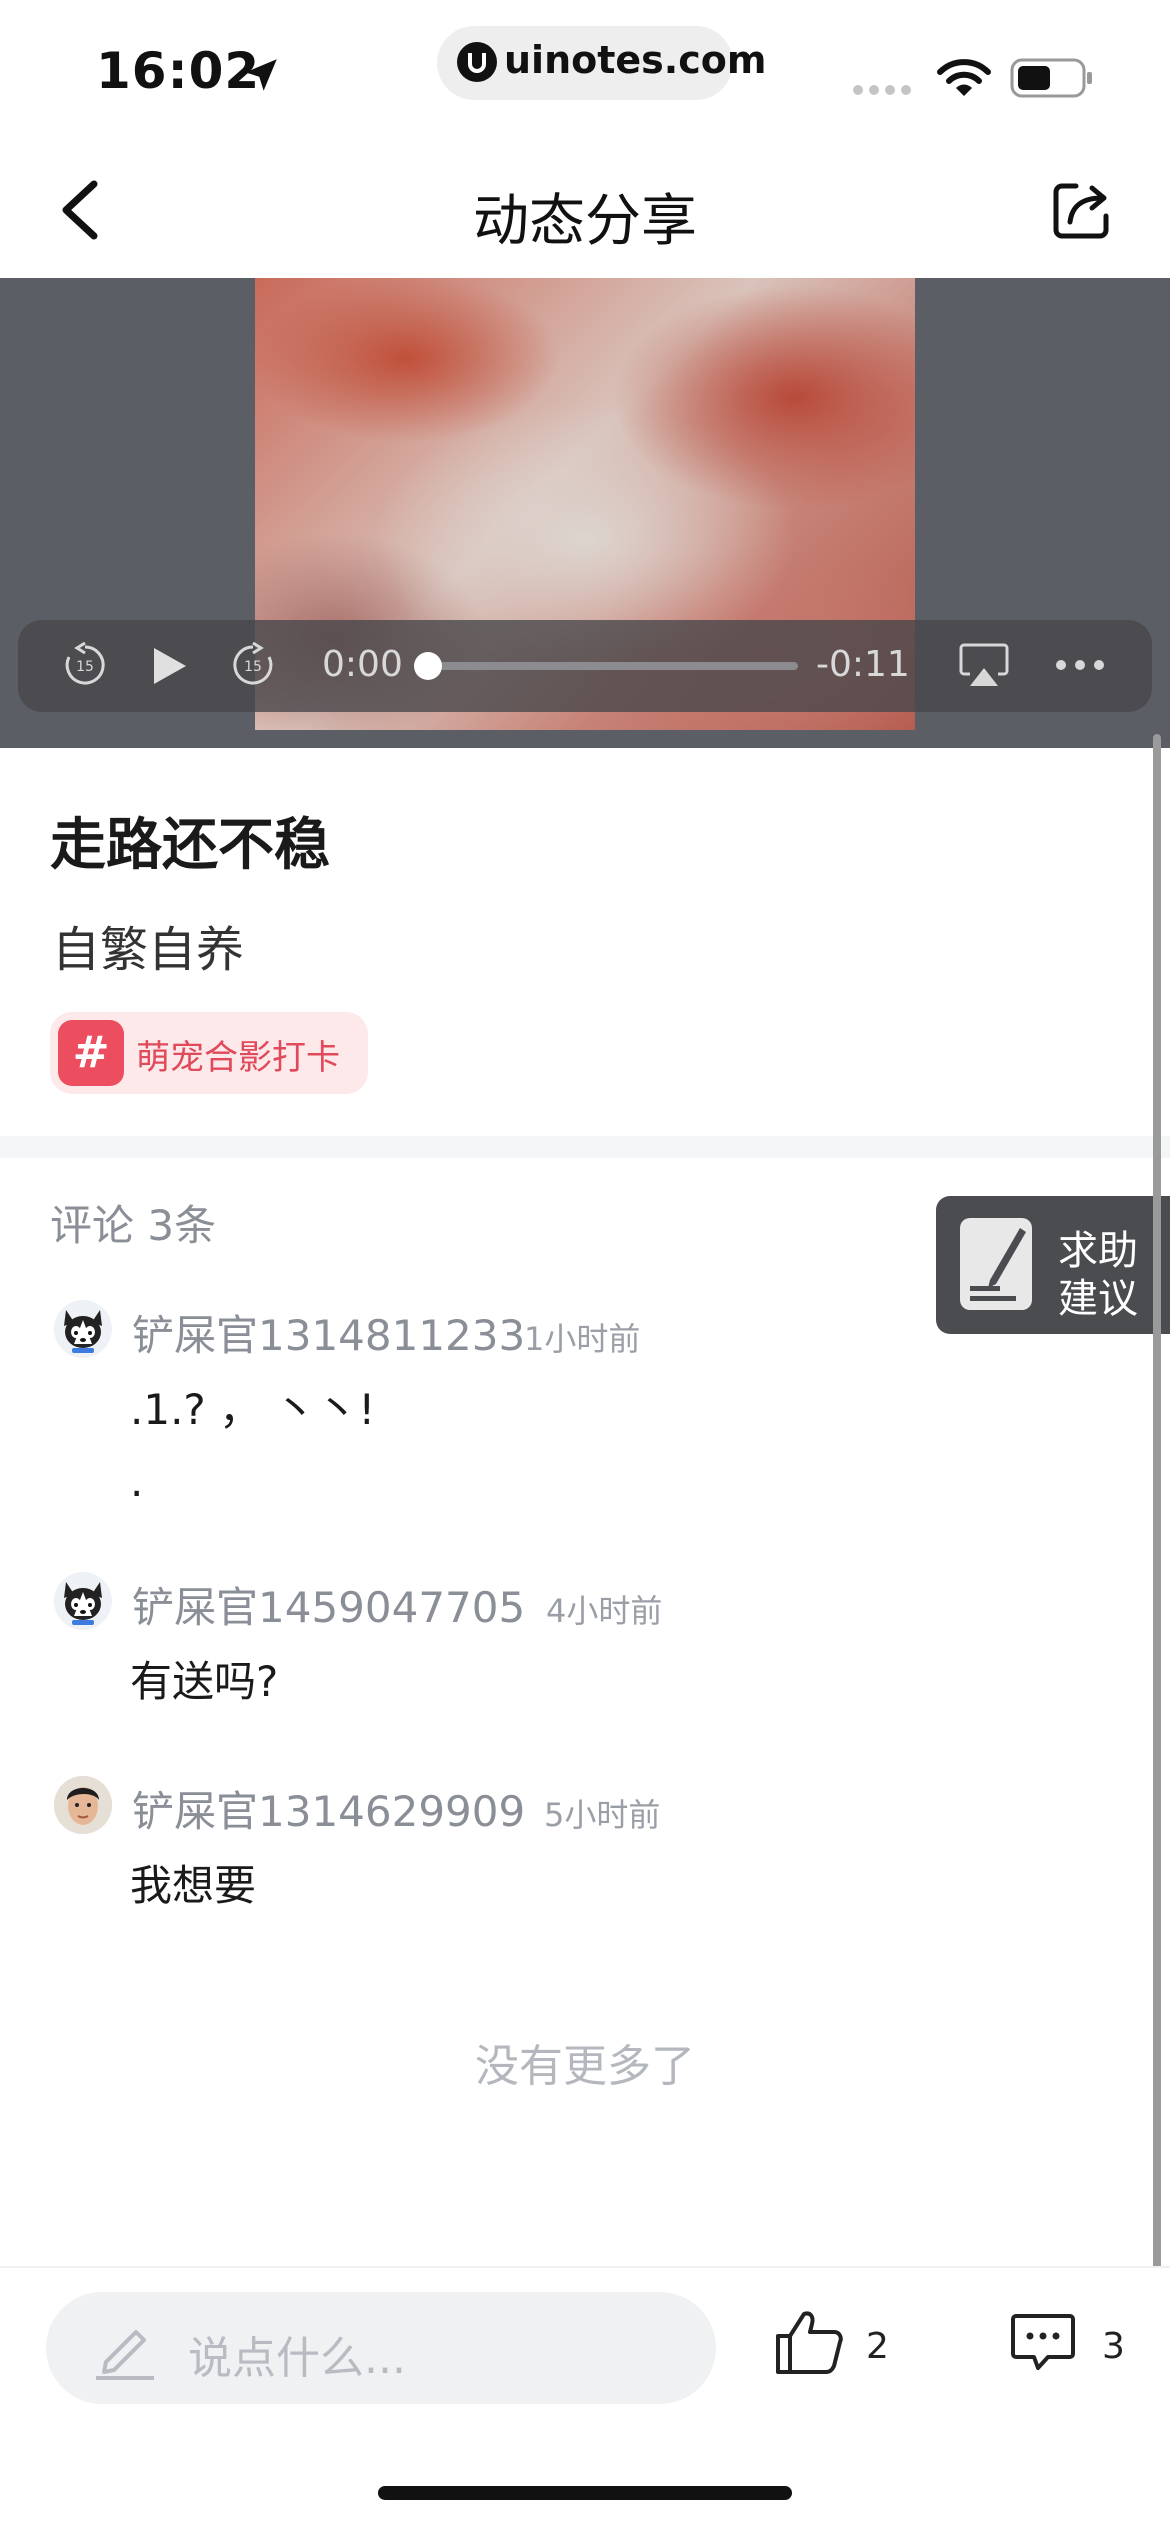 The image size is (1170, 2534). I want to click on location-arrow-icon, so click(261, 75).